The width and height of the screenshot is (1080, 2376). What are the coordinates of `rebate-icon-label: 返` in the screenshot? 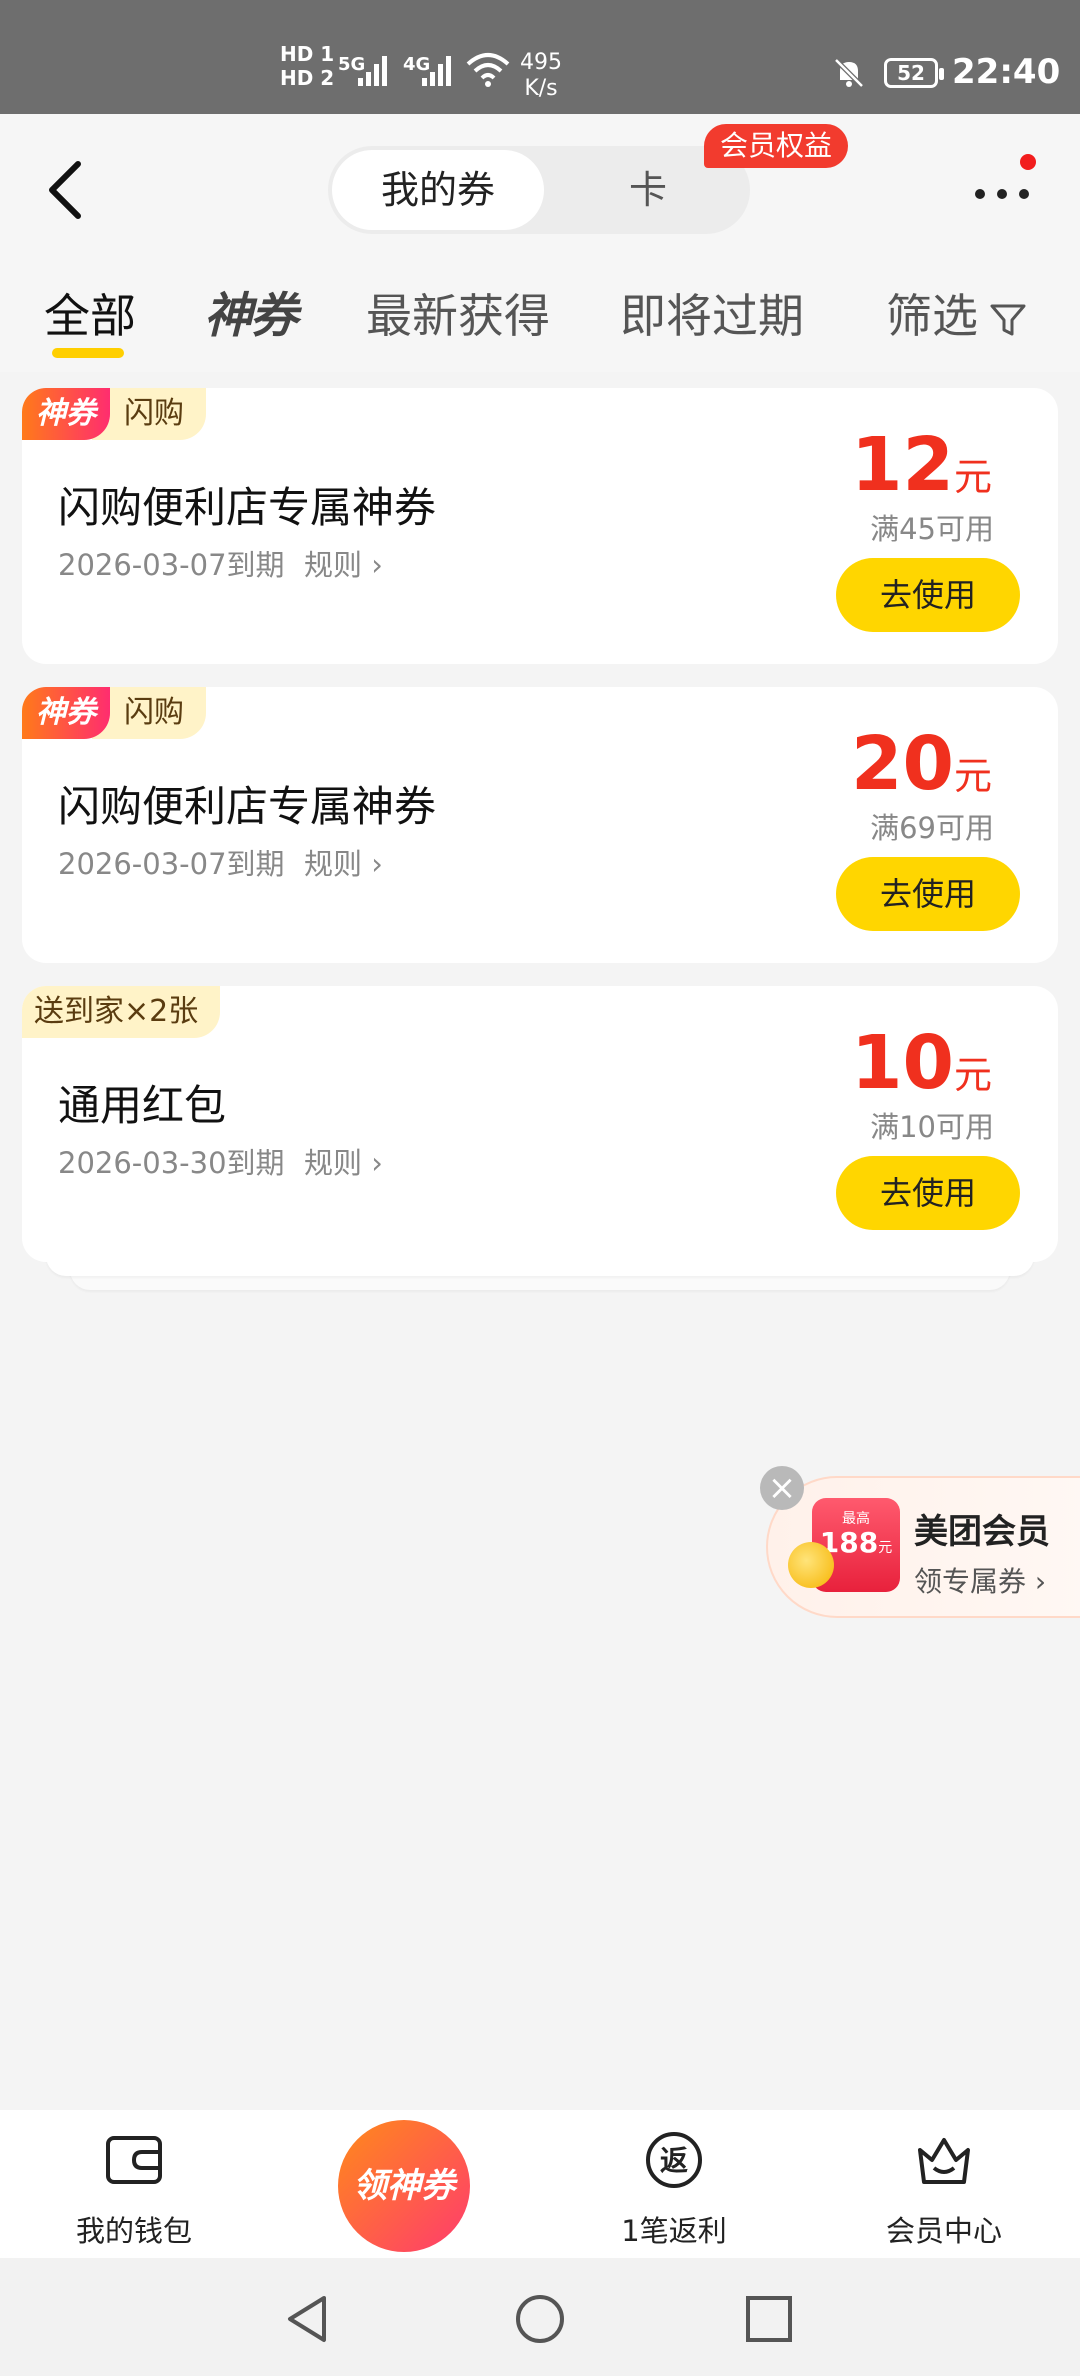 It's located at (674, 2160).